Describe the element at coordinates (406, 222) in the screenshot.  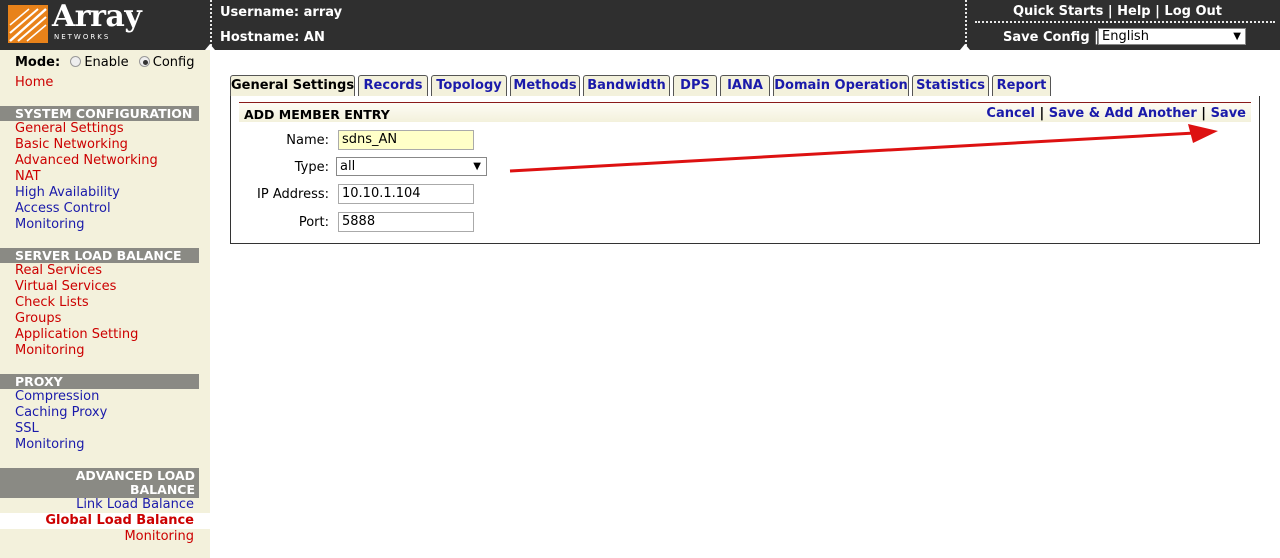
I see `port-field: 5888` at that location.